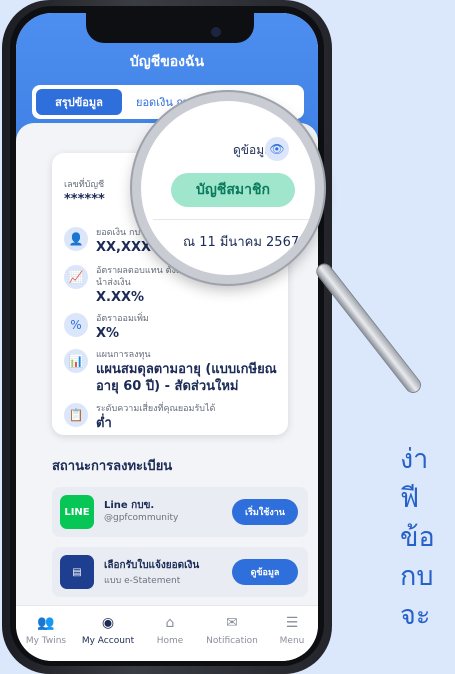 Image resolution: width=455 pixels, height=674 pixels. I want to click on line-logo-icon: LINE, so click(77, 512).